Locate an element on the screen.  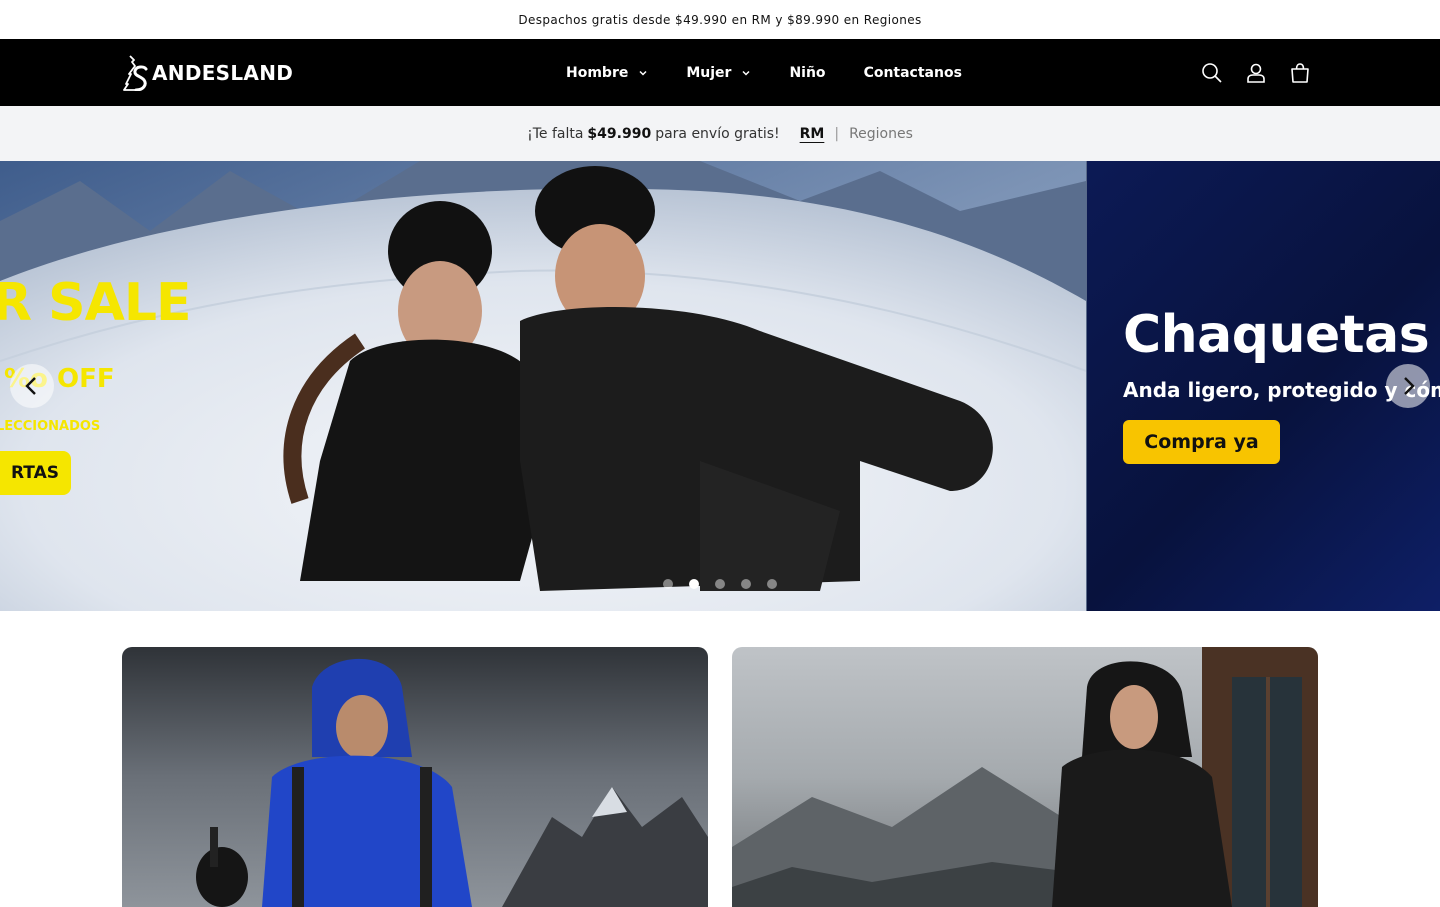
zone-regiones-toggle: Regiones is located at coordinates (881, 134).